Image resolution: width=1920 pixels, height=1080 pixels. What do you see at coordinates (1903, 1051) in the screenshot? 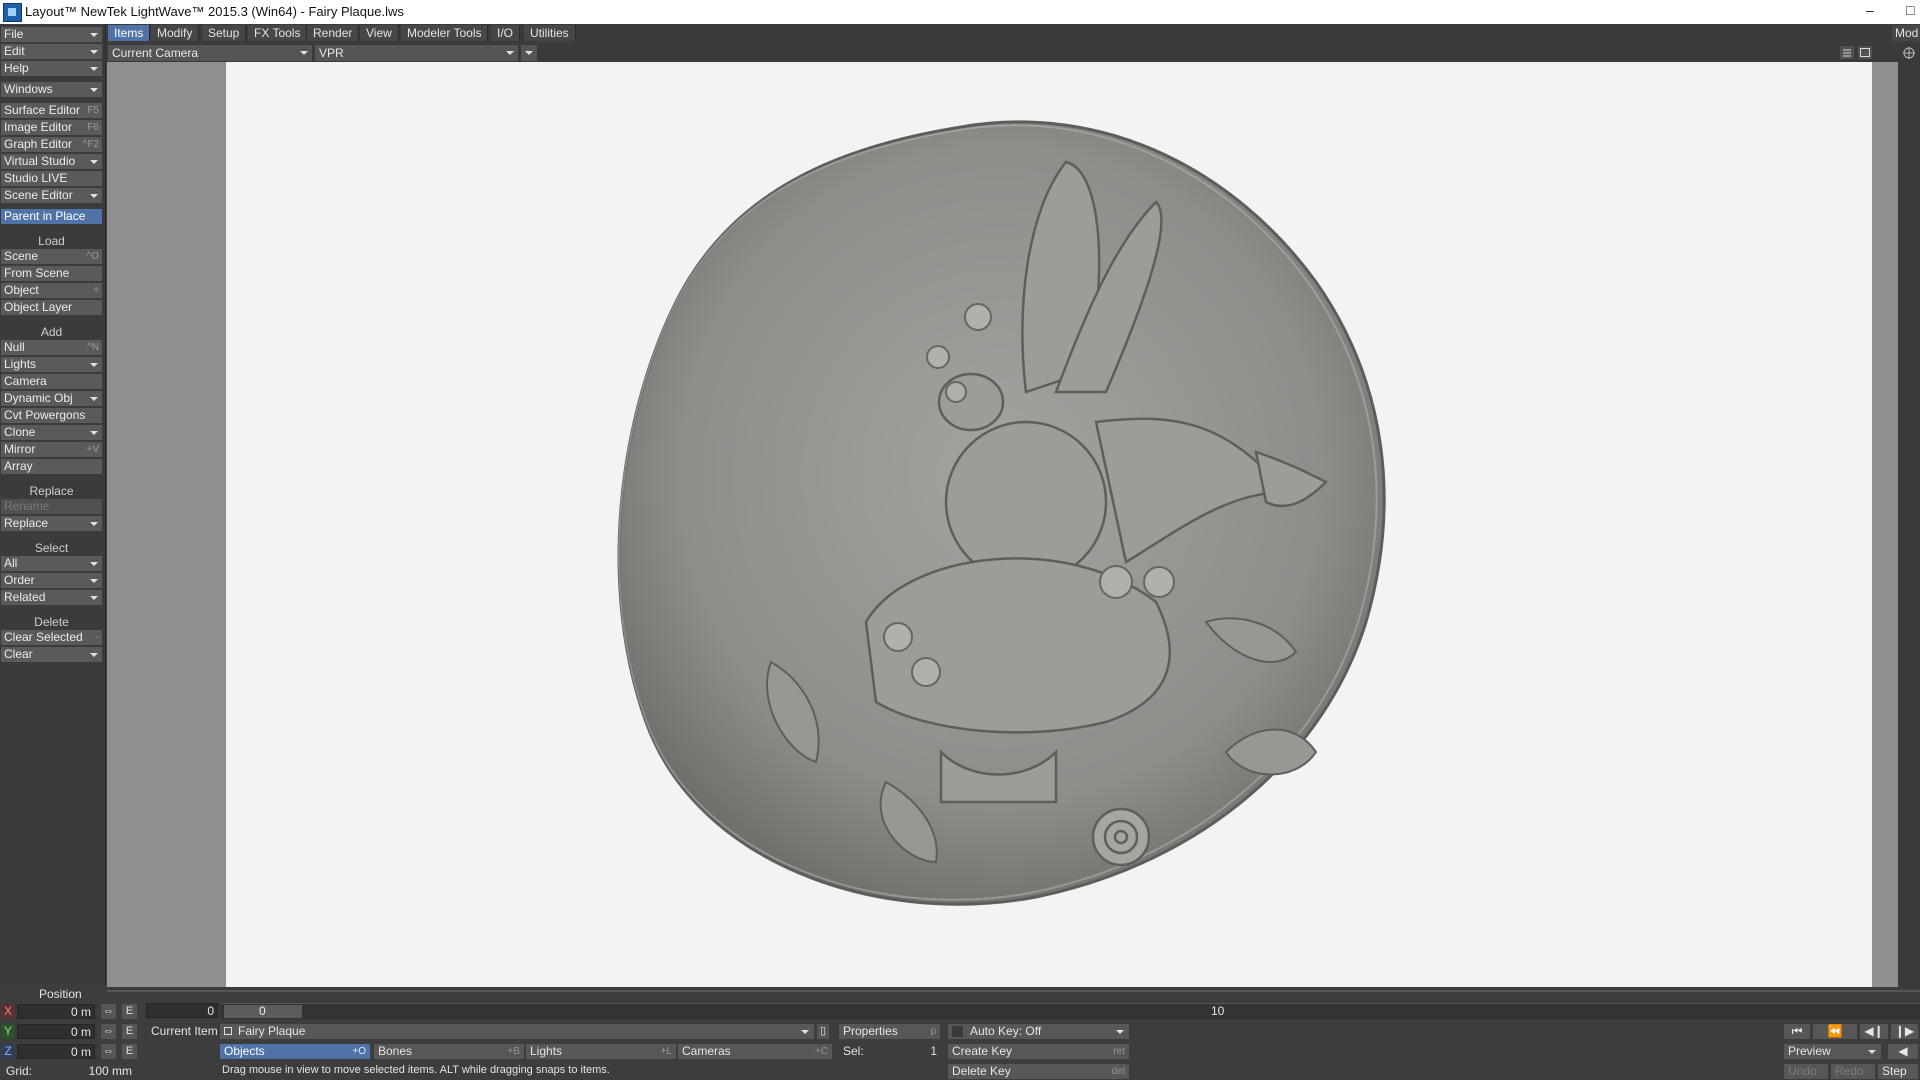
I see `play-reverse-icon: ◀` at bounding box center [1903, 1051].